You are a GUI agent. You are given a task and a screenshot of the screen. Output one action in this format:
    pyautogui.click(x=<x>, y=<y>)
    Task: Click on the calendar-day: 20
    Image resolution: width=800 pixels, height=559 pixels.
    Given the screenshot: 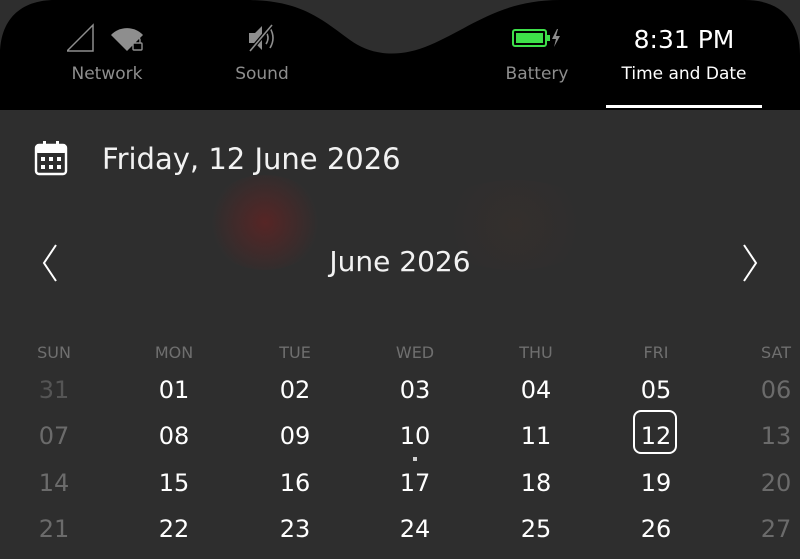 What is the action you would take?
    pyautogui.click(x=768, y=490)
    